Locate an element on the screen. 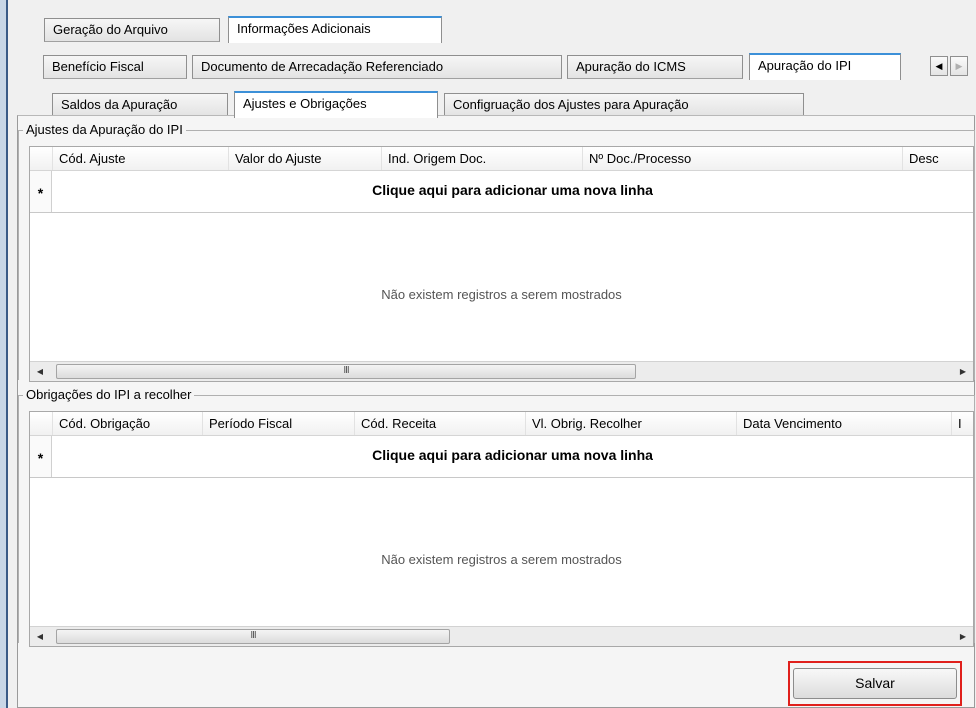 The height and width of the screenshot is (708, 976). col-cod-ajuste: Cód. Ajuste is located at coordinates (140, 158).